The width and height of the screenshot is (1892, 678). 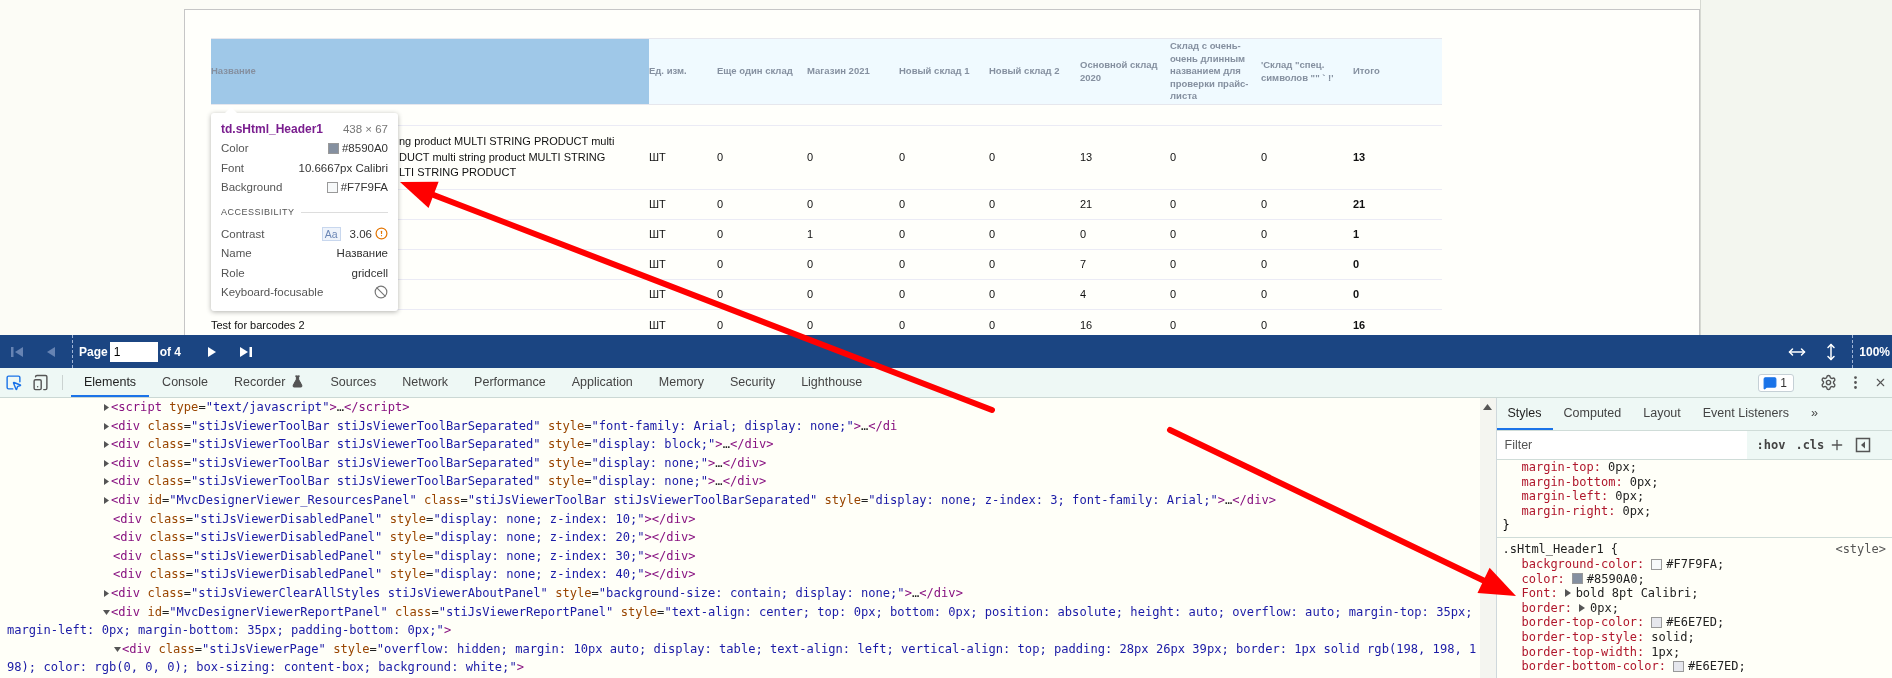 I want to click on devtools-tab: Network, so click(x=425, y=382).